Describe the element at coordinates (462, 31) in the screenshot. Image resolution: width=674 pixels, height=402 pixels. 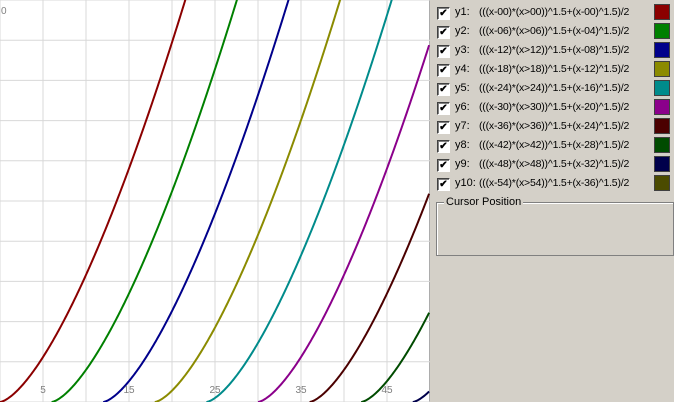
I see `series-label: y2:` at that location.